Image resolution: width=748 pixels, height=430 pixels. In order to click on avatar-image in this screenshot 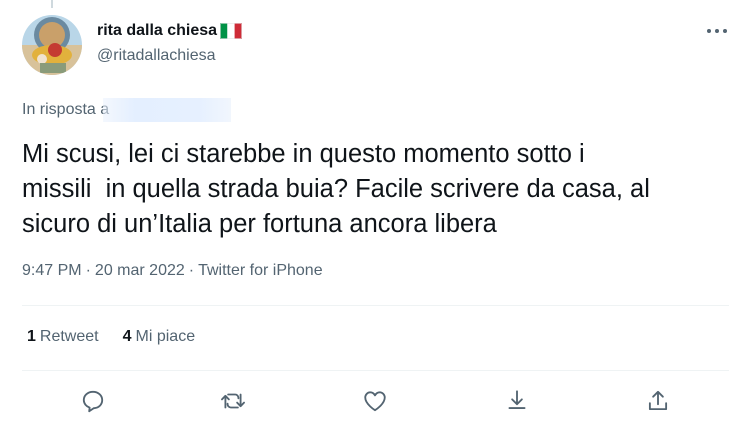, I will do `click(52, 45)`.